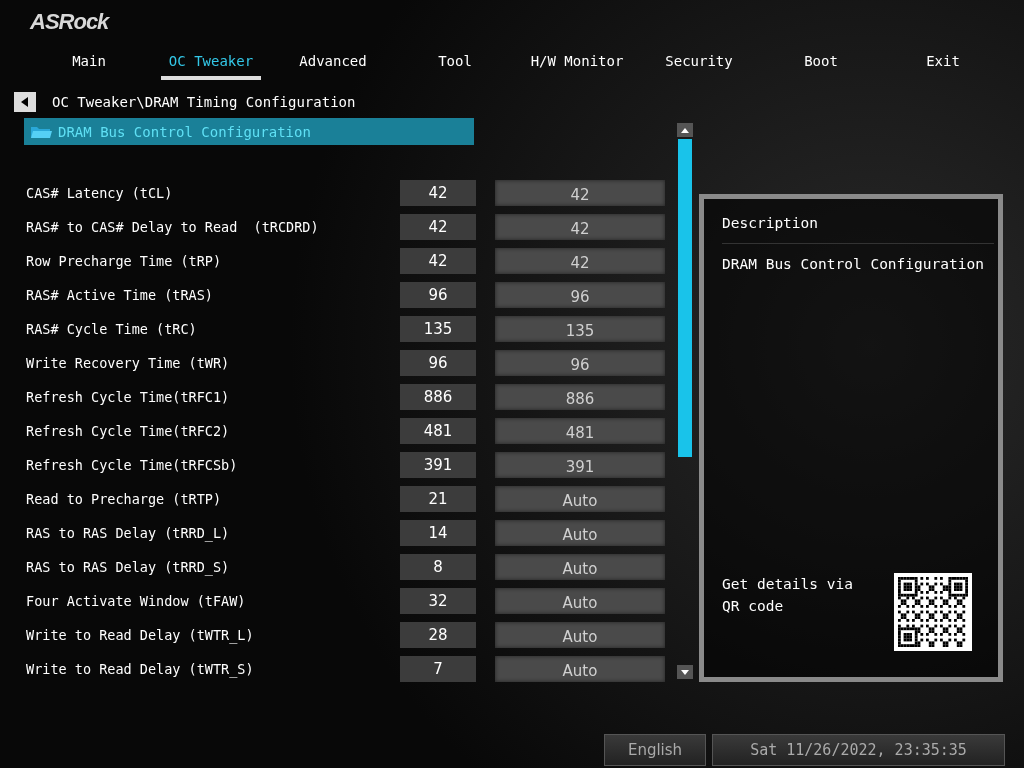 The image size is (1024, 768). I want to click on back-button, so click(25, 102).